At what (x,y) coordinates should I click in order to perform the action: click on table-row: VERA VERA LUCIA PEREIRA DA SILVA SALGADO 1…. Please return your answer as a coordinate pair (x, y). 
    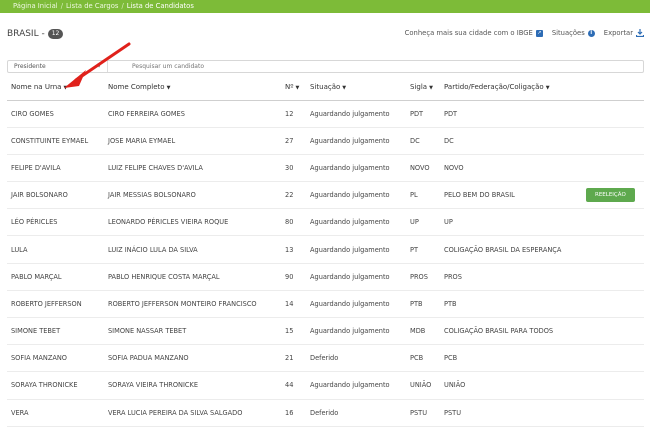
    Looking at the image, I should click on (325, 413).